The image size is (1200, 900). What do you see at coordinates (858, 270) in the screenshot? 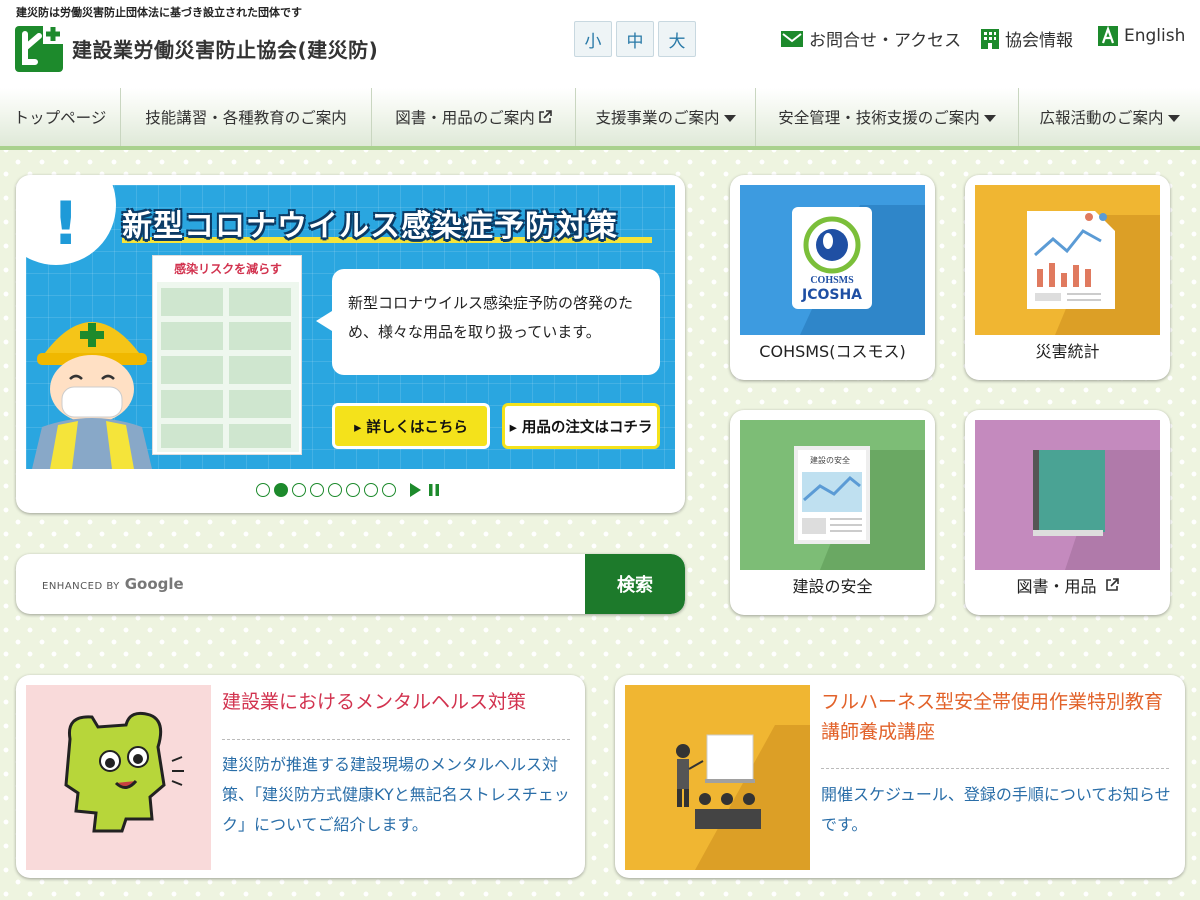
I see `cohsms-logo-icon` at bounding box center [858, 270].